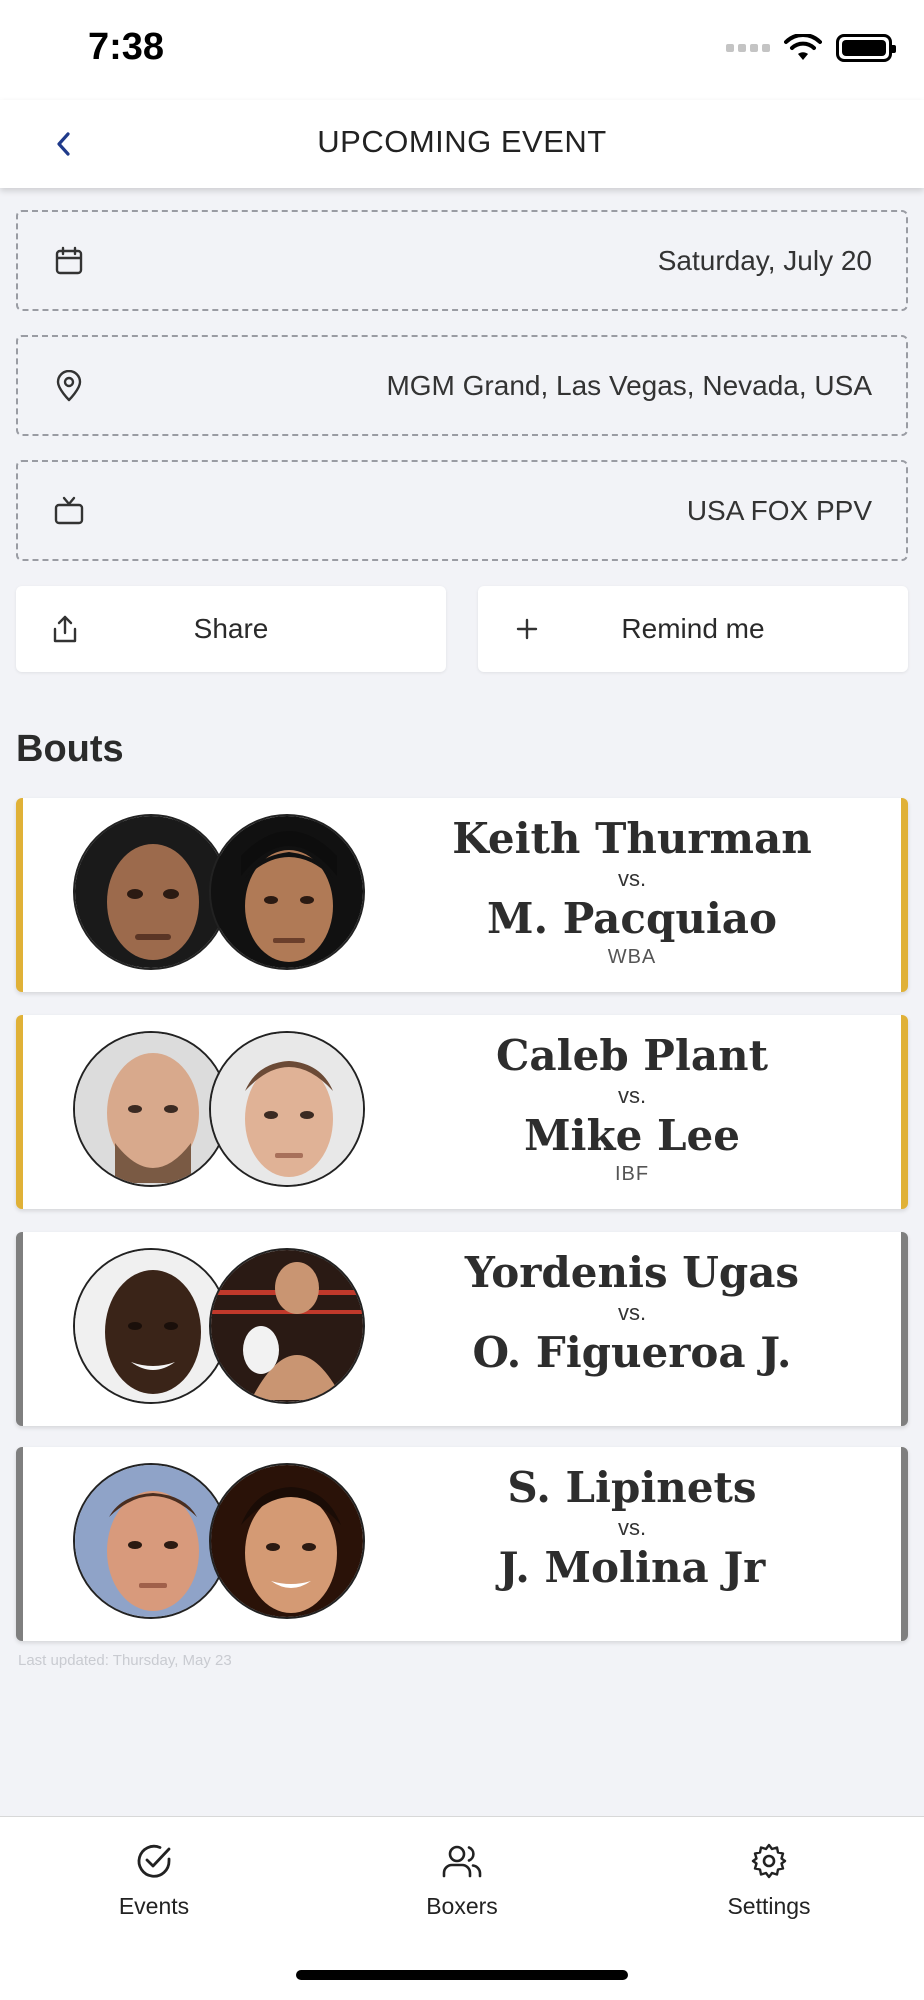 The image size is (924, 2000). What do you see at coordinates (462, 260) in the screenshot?
I see `event-date-row: Saturday, July 20` at bounding box center [462, 260].